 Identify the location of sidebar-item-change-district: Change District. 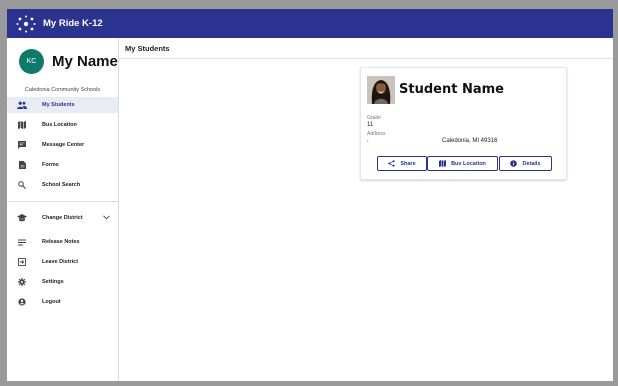
(62, 218).